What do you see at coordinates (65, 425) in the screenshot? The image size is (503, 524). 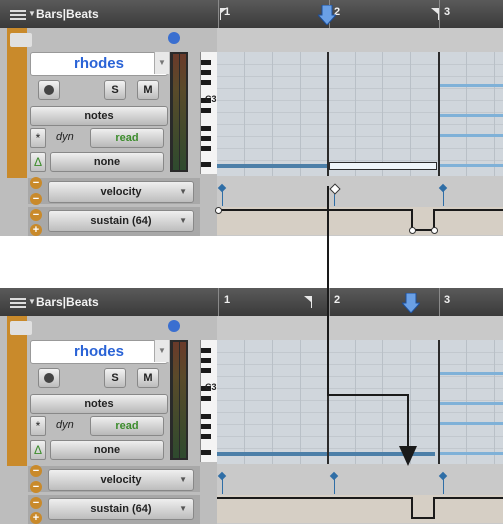 I see `dyn-label: dyn` at bounding box center [65, 425].